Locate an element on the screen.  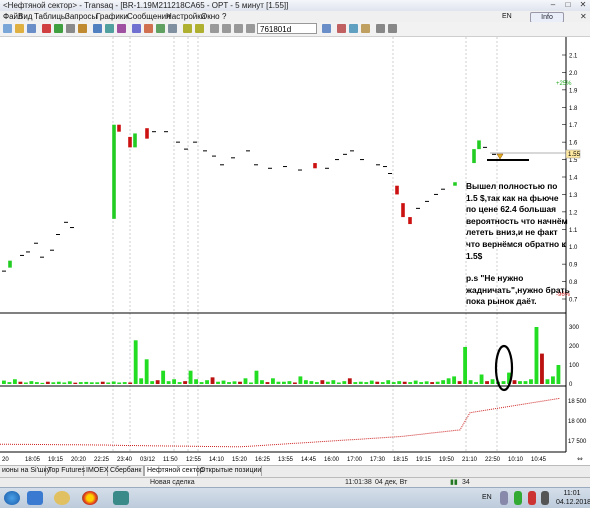
time-tick-label: 11:50 is located at coordinates (170, 460).